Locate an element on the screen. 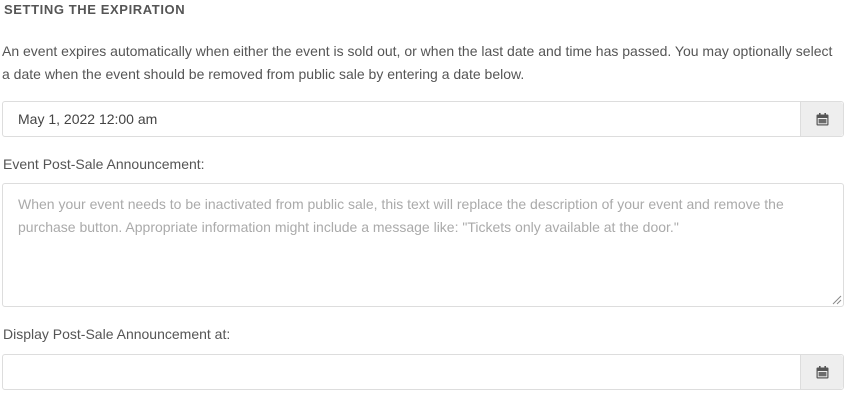  expiration-date-group is located at coordinates (423, 119).